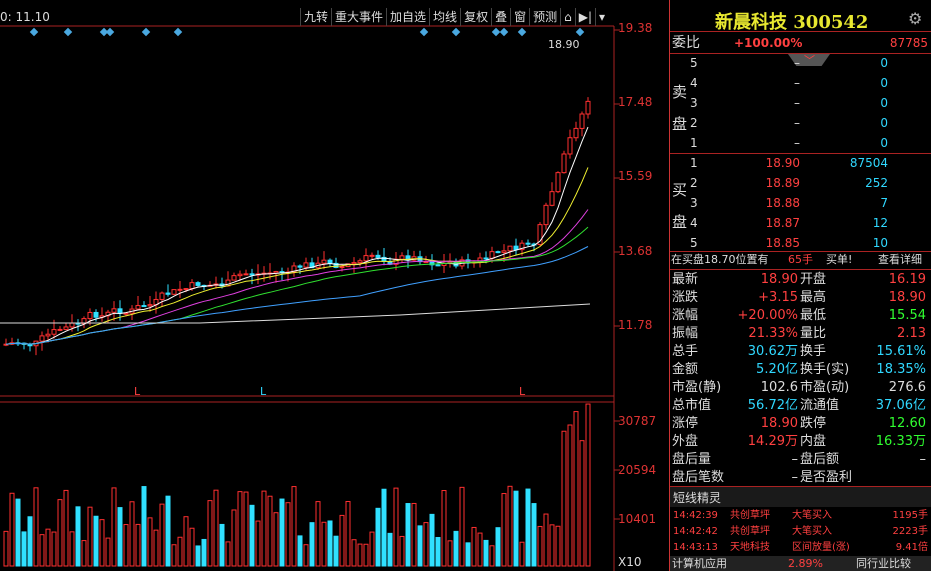 This screenshot has height=571, width=931. Describe the element at coordinates (900, 260) in the screenshot. I see `view-detail-link: 查看详细` at that location.